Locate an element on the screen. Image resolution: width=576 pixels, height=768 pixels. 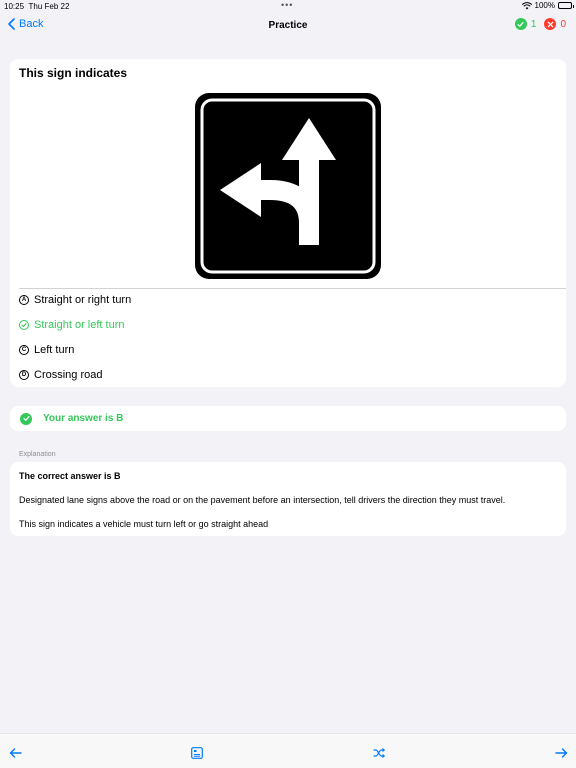
shuffle-button is located at coordinates (379, 753).